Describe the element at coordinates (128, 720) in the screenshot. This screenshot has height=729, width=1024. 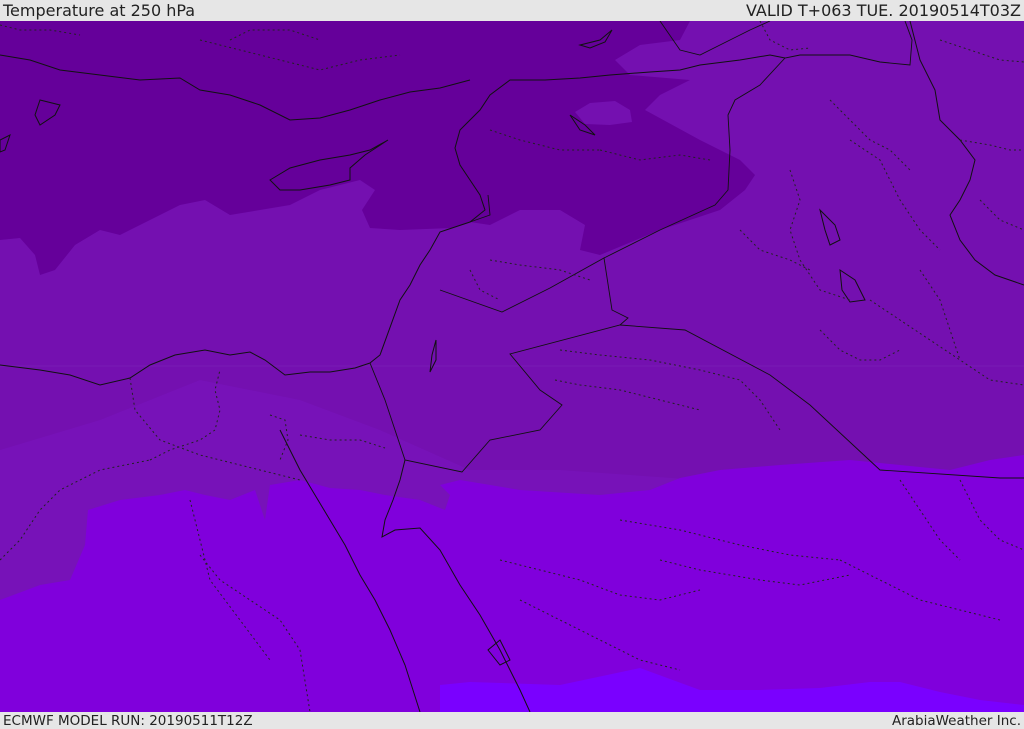
I see `model-run: ECMWF MODEL RUN: 20190511T12Z` at that location.